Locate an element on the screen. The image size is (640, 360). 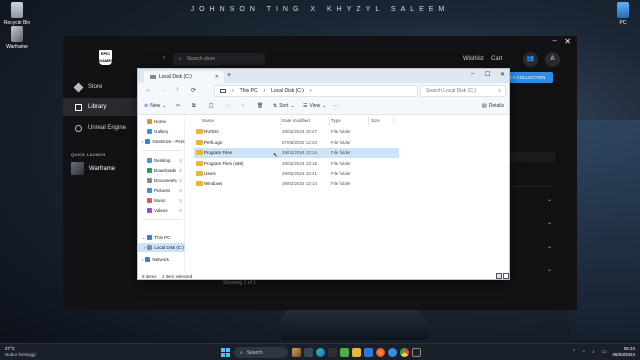
nav-pictures: Pictures ⚲ is located at coordinates (161, 190).